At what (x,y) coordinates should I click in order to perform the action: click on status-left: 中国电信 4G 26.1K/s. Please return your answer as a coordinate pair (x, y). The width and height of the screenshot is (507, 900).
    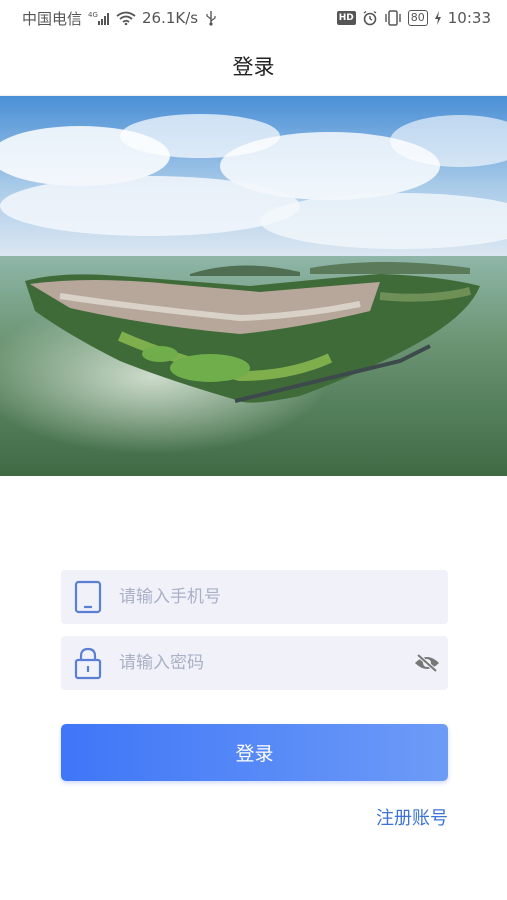
    Looking at the image, I should click on (120, 18).